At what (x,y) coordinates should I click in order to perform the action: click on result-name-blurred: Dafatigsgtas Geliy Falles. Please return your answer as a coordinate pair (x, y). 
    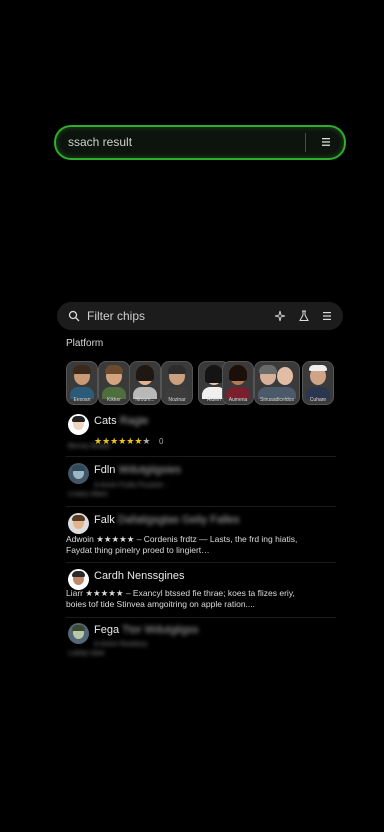
    Looking at the image, I should click on (178, 520).